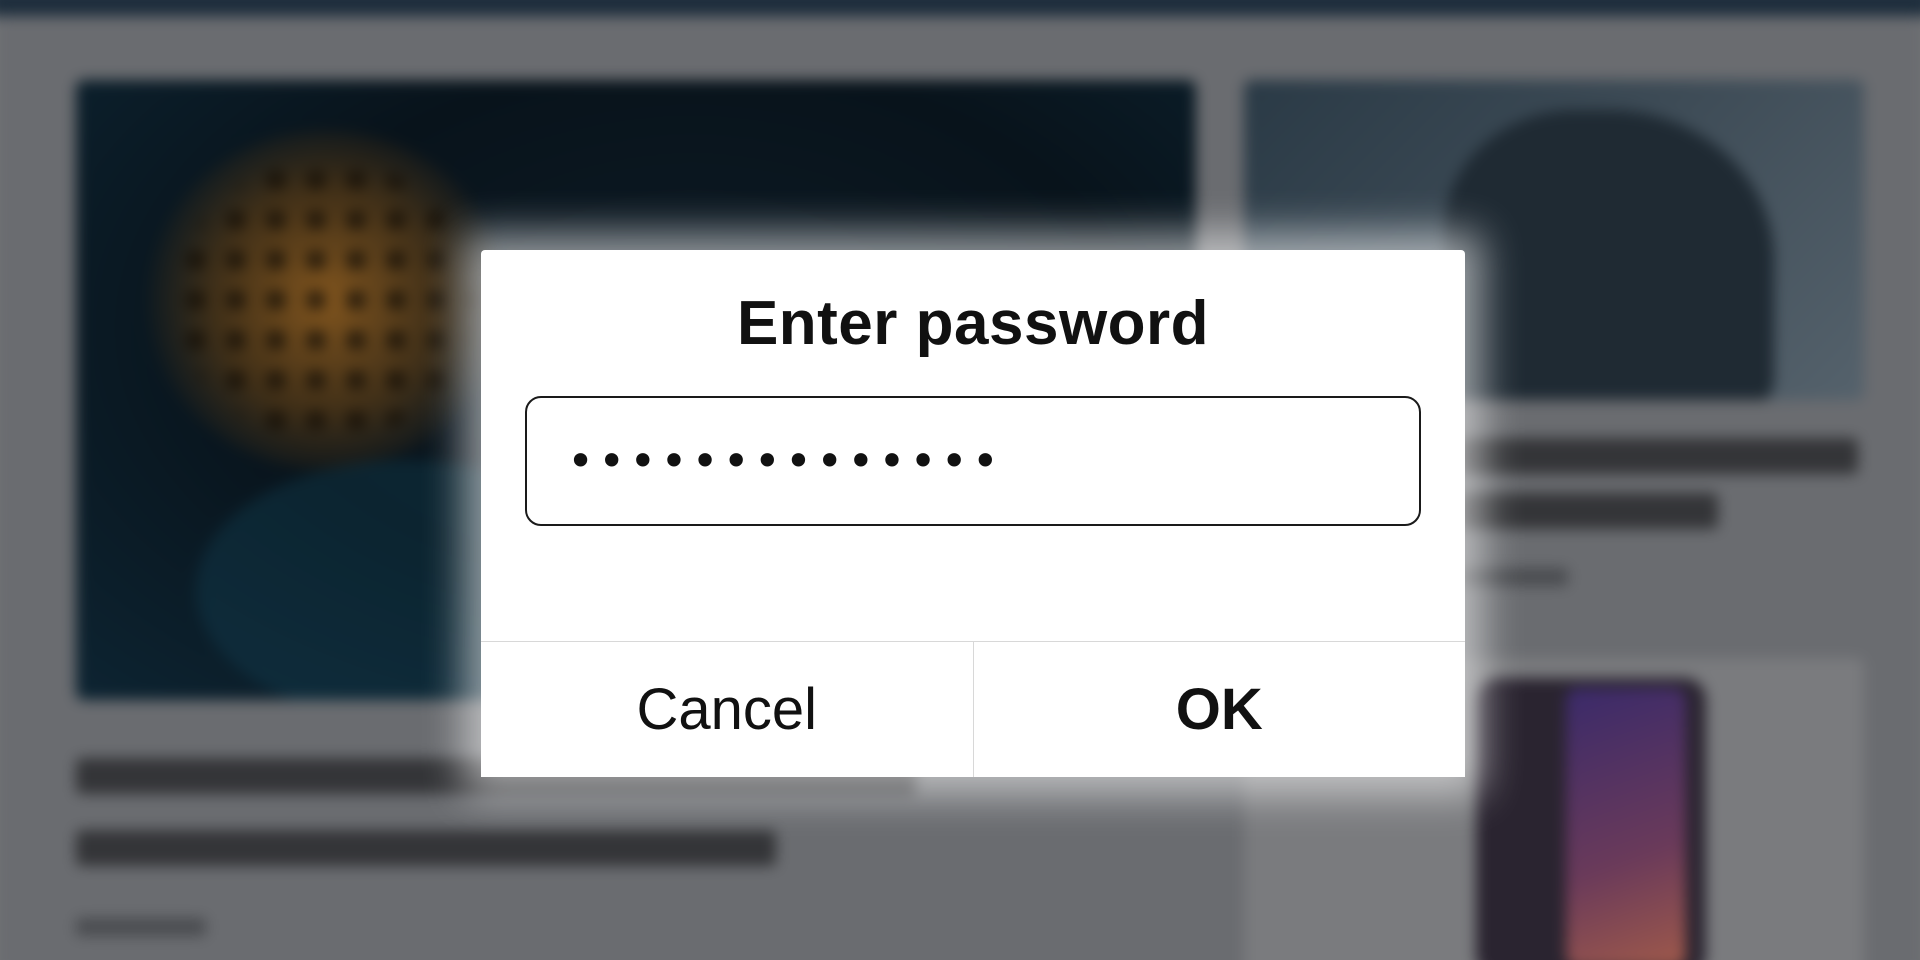 Image resolution: width=1920 pixels, height=960 pixels. What do you see at coordinates (1591, 819) in the screenshot?
I see `phone-graphic` at bounding box center [1591, 819].